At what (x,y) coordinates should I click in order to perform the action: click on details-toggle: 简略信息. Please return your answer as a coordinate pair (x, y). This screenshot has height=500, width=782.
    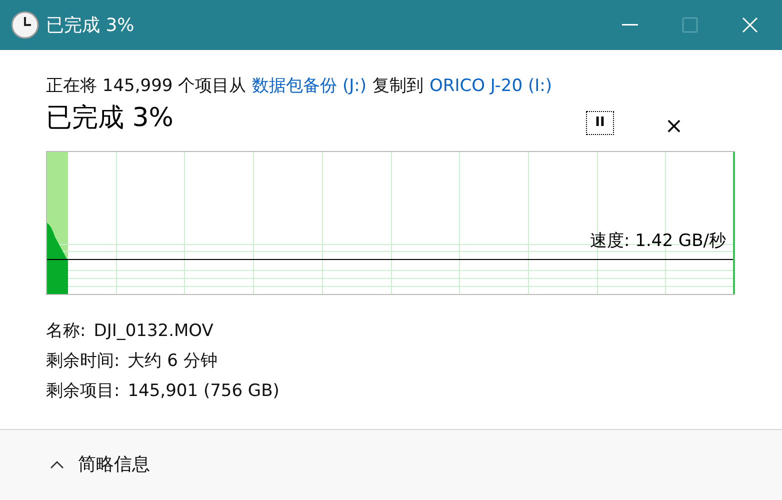
    Looking at the image, I should click on (100, 464).